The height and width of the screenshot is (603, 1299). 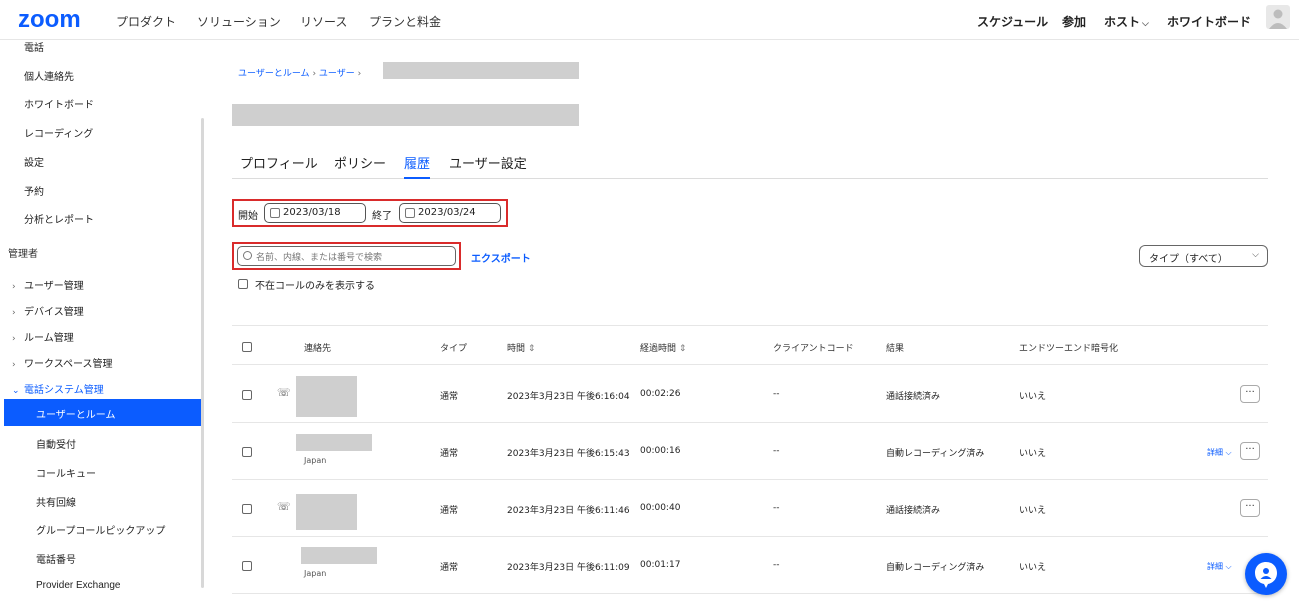 What do you see at coordinates (56, 558) in the screenshot?
I see `sidebar-item-phone-numbers: 電話番号` at bounding box center [56, 558].